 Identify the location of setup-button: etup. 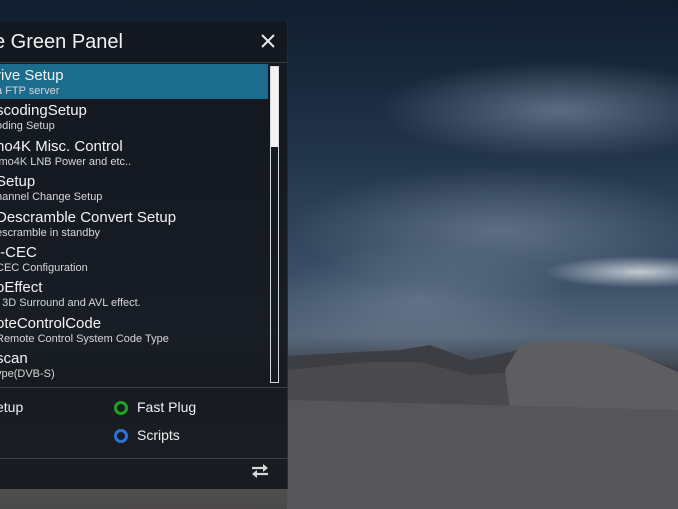
(11, 407).